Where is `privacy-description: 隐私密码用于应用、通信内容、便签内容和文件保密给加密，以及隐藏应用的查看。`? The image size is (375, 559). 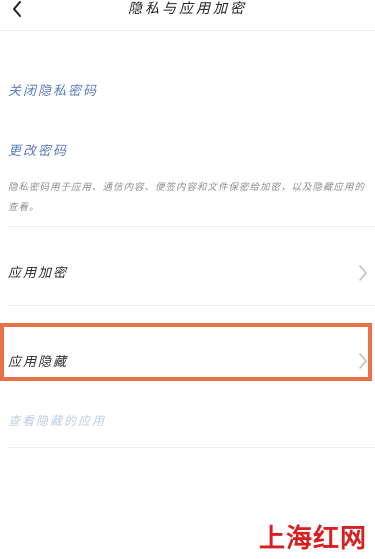 privacy-description: 隐私密码用于应用、通信内容、便签内容和文件保密给加密，以及隐藏应用的查看。 is located at coordinates (187, 197).